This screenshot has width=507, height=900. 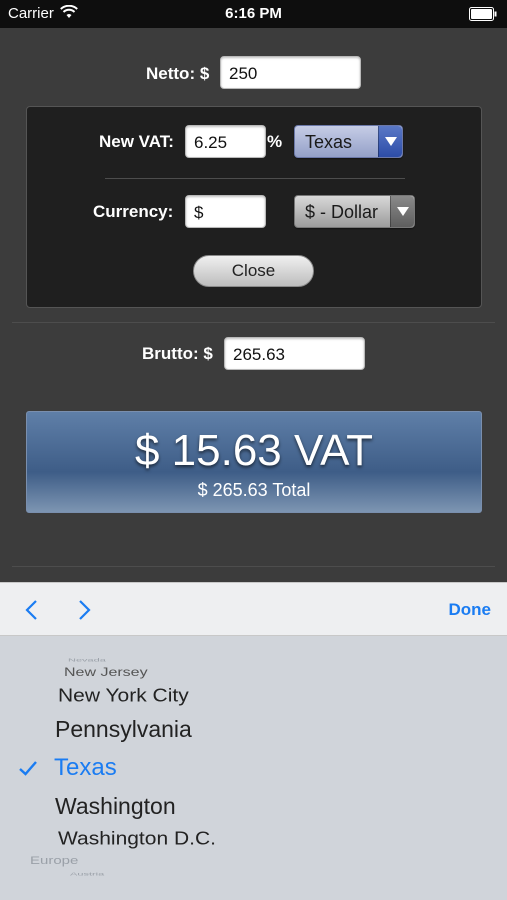 What do you see at coordinates (28, 768) in the screenshot?
I see `checkmark-icon` at bounding box center [28, 768].